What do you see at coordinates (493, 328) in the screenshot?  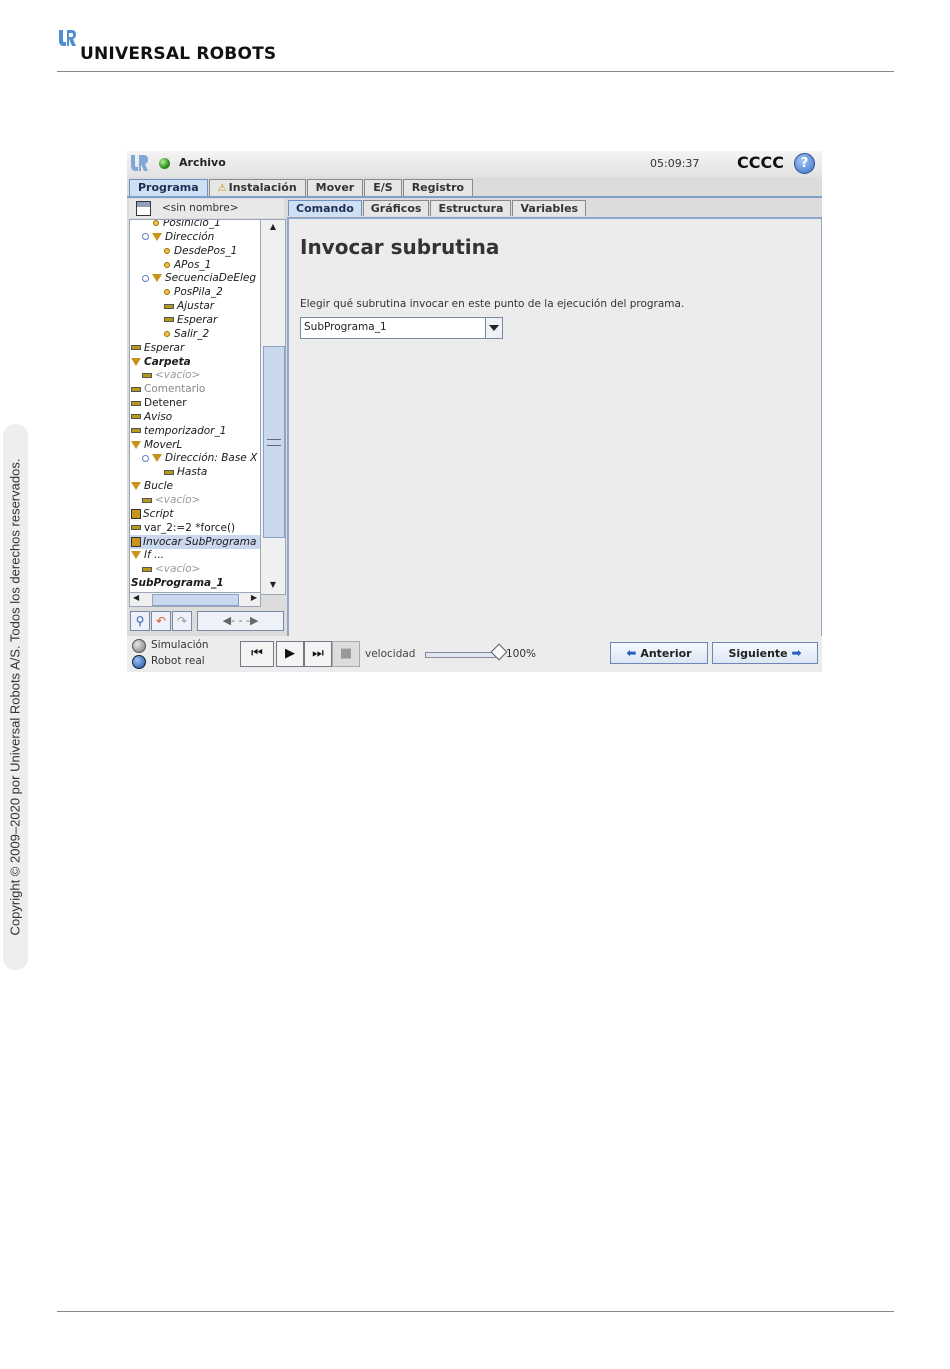 I see `chevron-down-icon` at bounding box center [493, 328].